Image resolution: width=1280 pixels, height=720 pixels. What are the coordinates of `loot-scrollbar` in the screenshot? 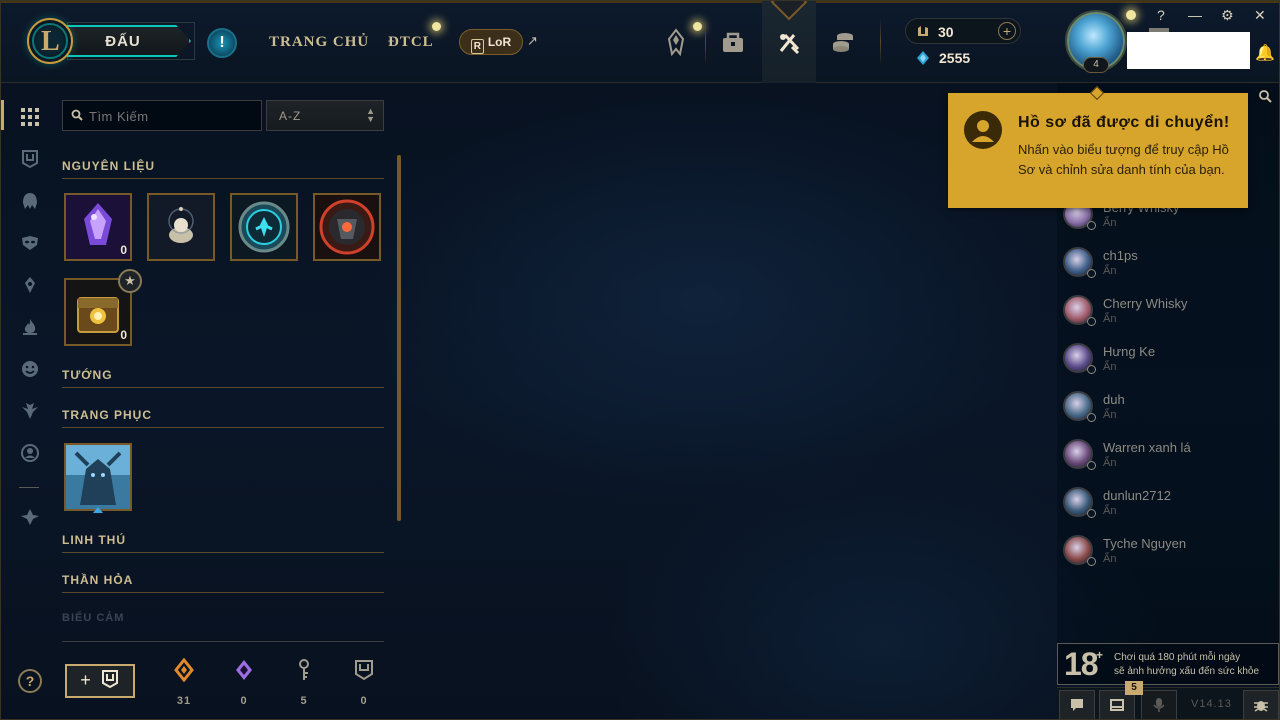 It's located at (399, 338).